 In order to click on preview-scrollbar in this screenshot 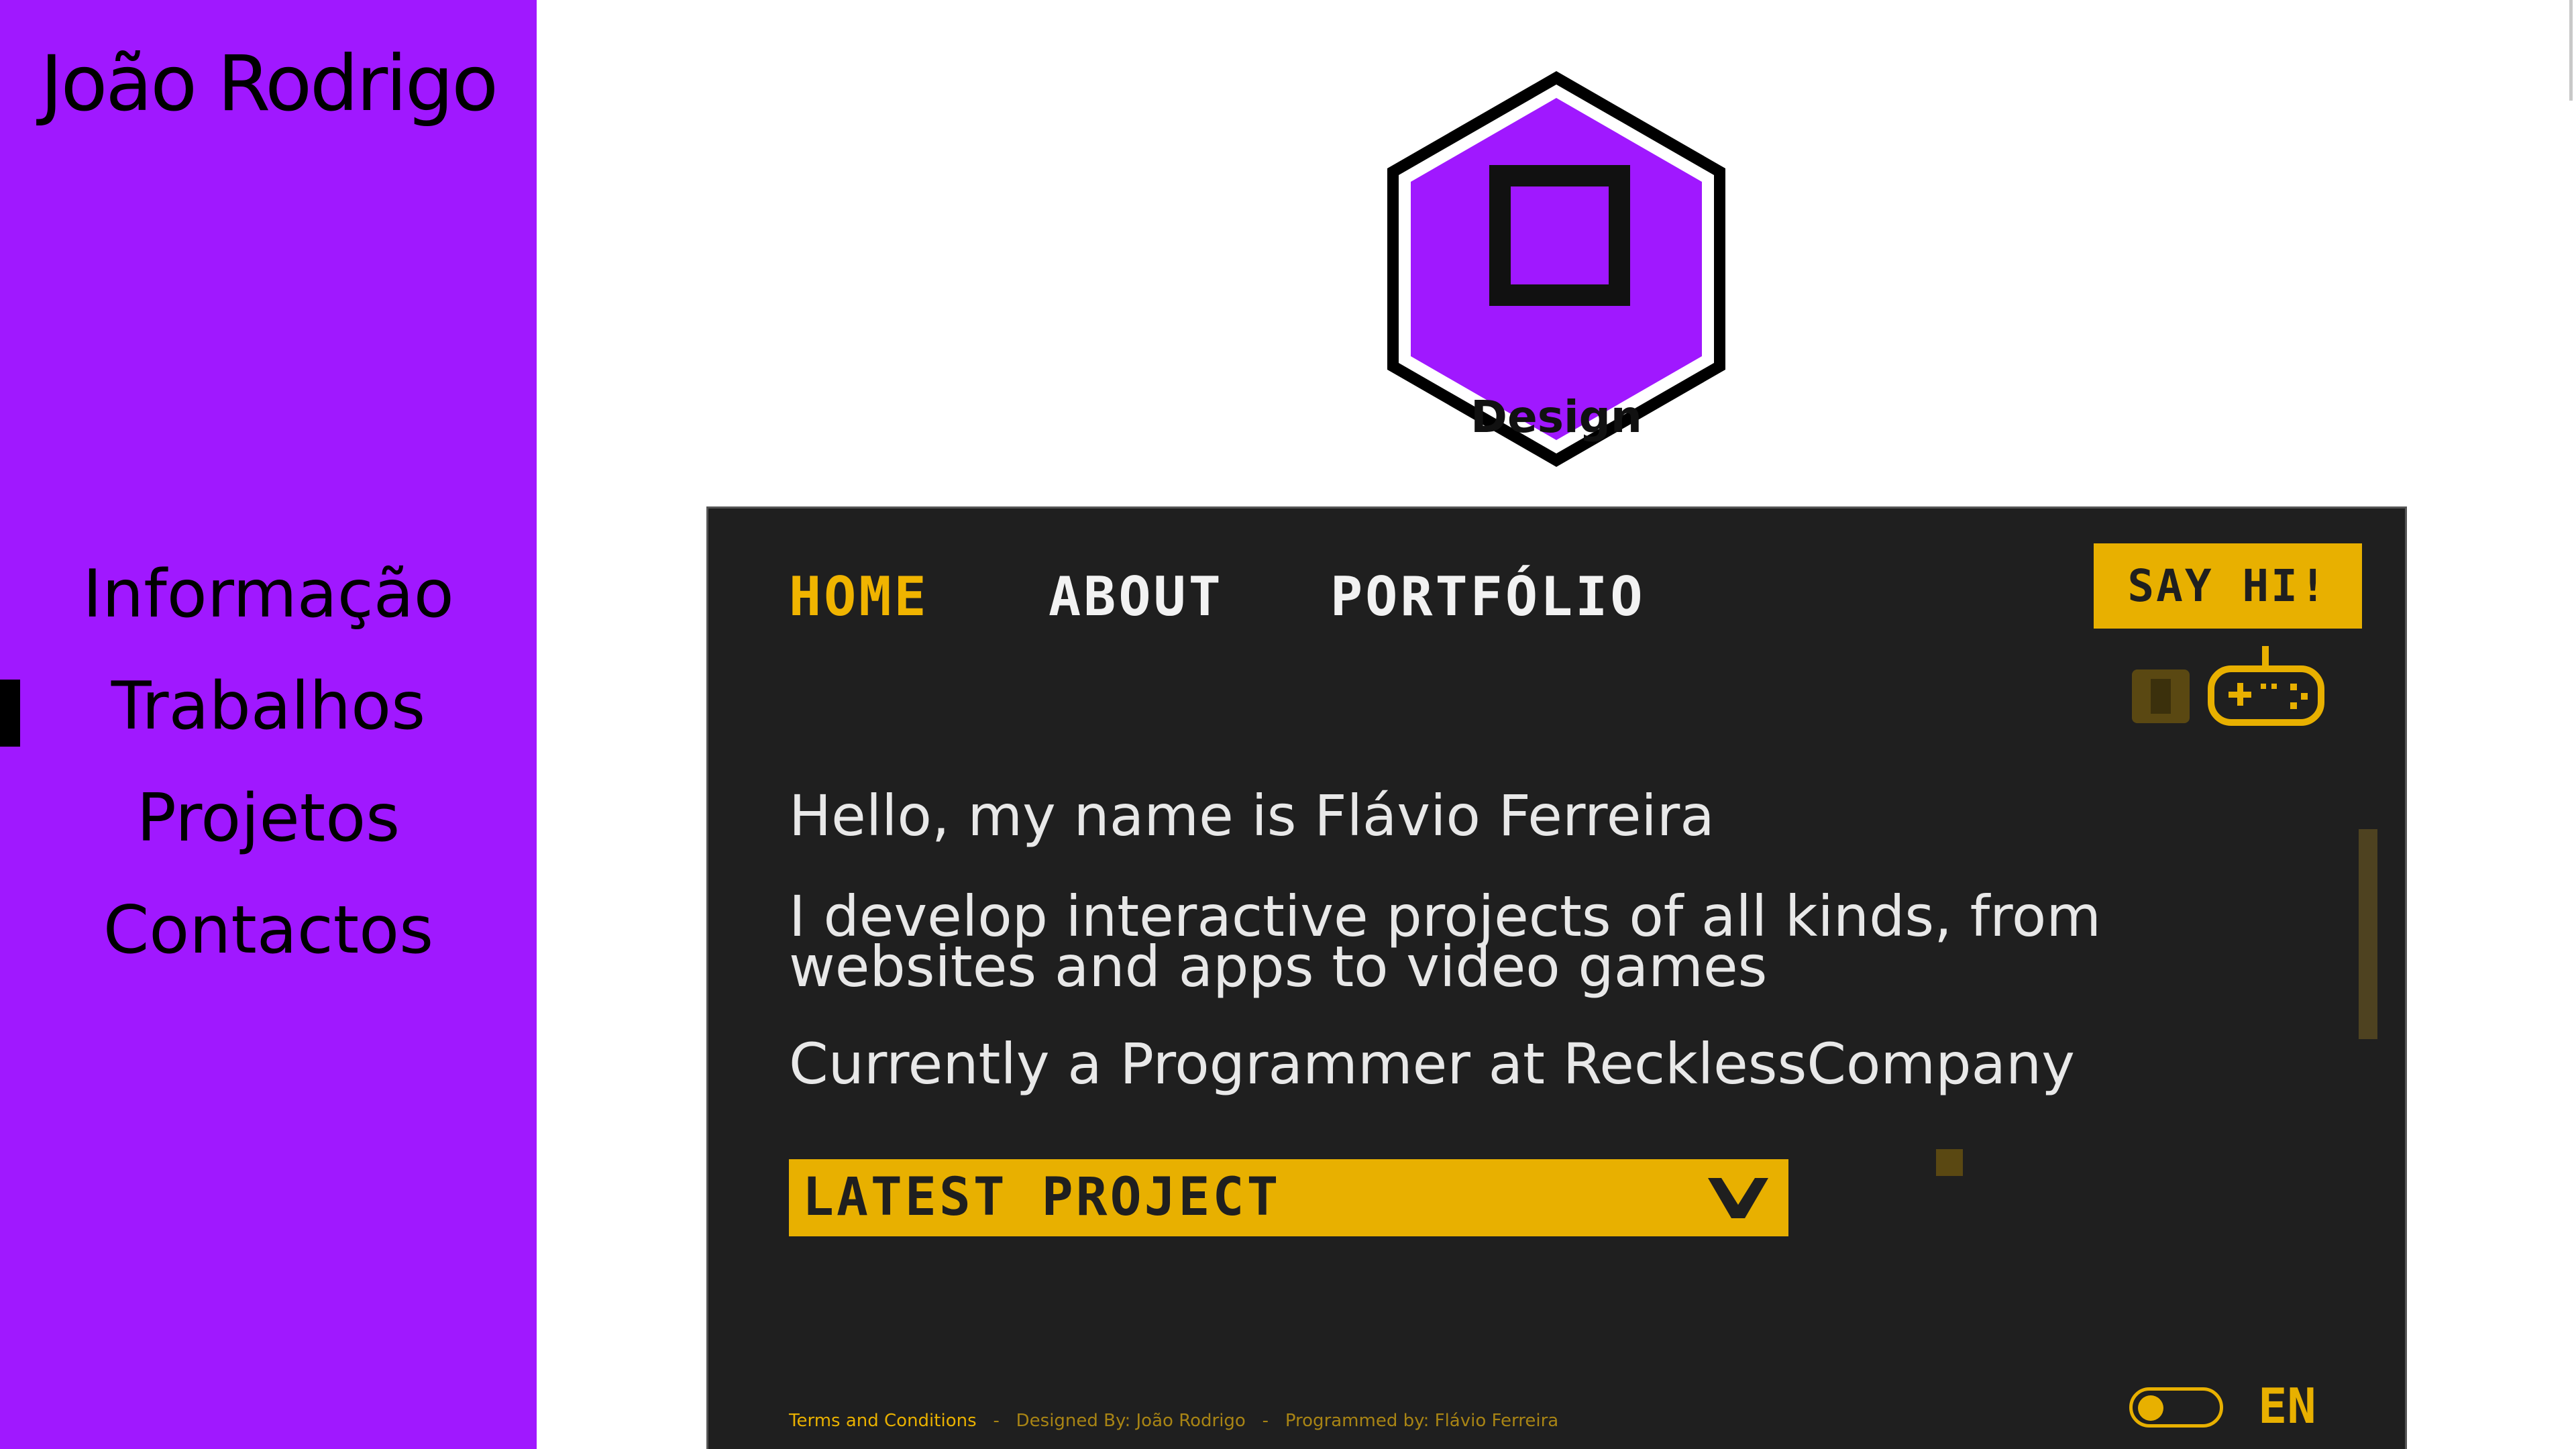, I will do `click(2368, 934)`.